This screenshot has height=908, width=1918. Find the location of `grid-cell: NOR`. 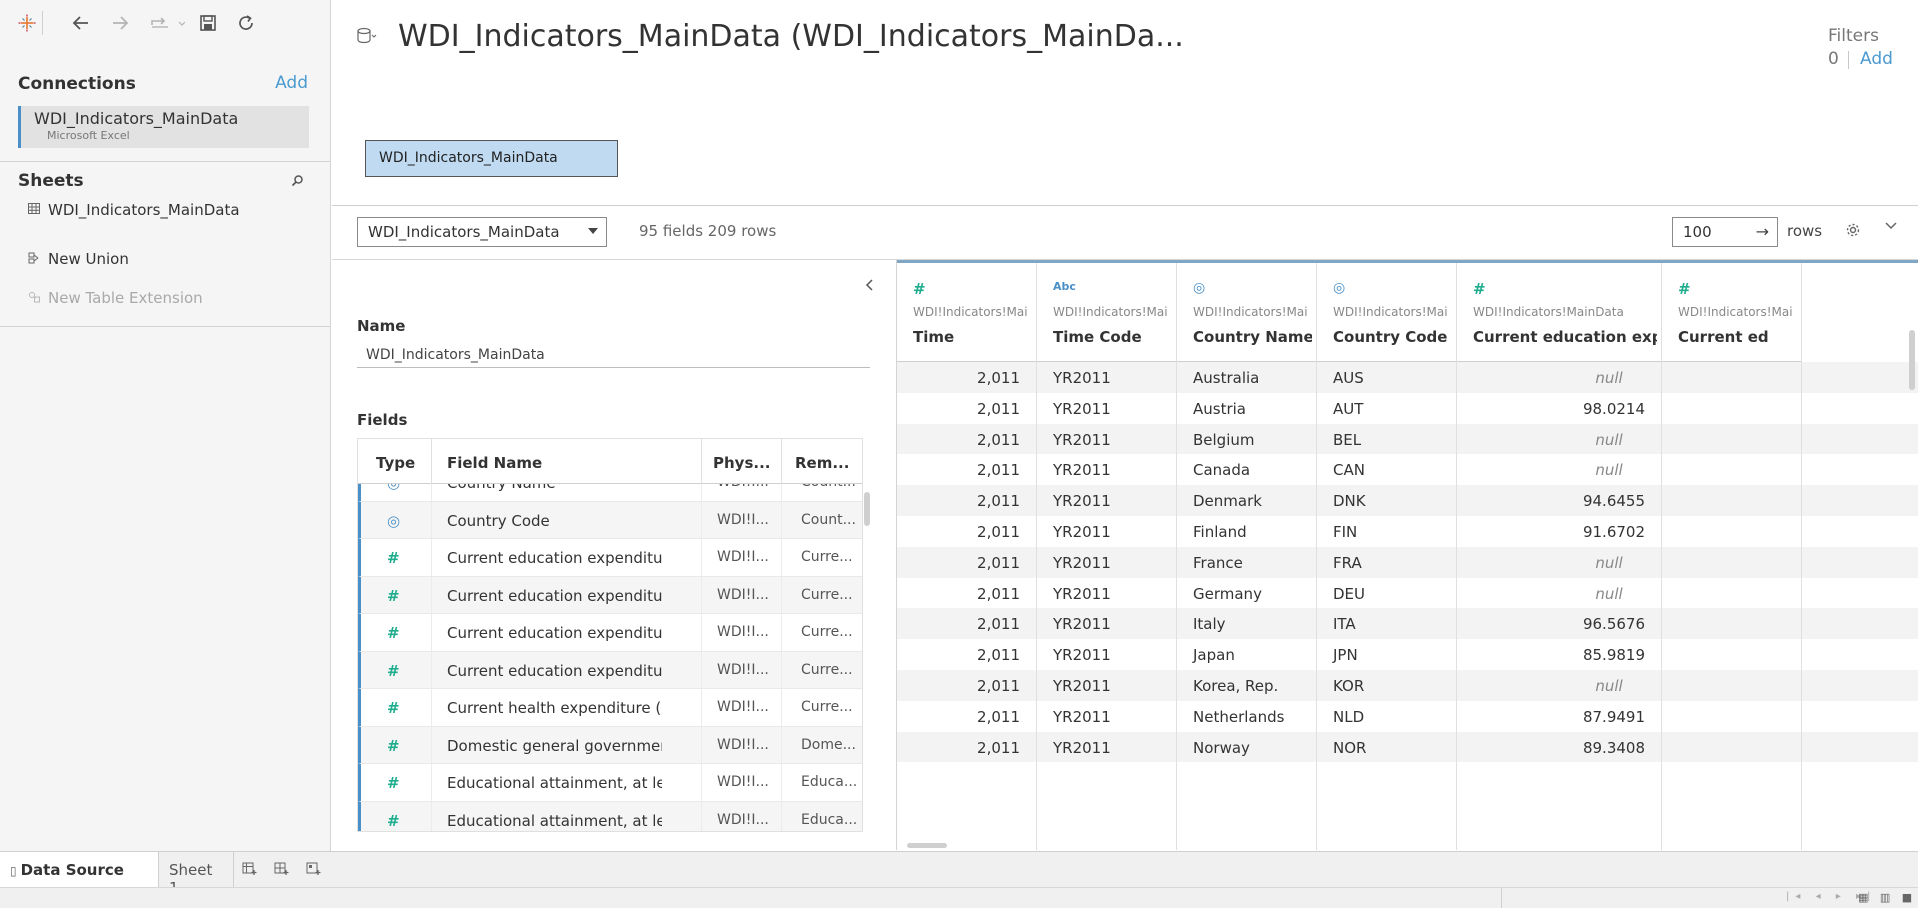

grid-cell: NOR is located at coordinates (1386, 747).